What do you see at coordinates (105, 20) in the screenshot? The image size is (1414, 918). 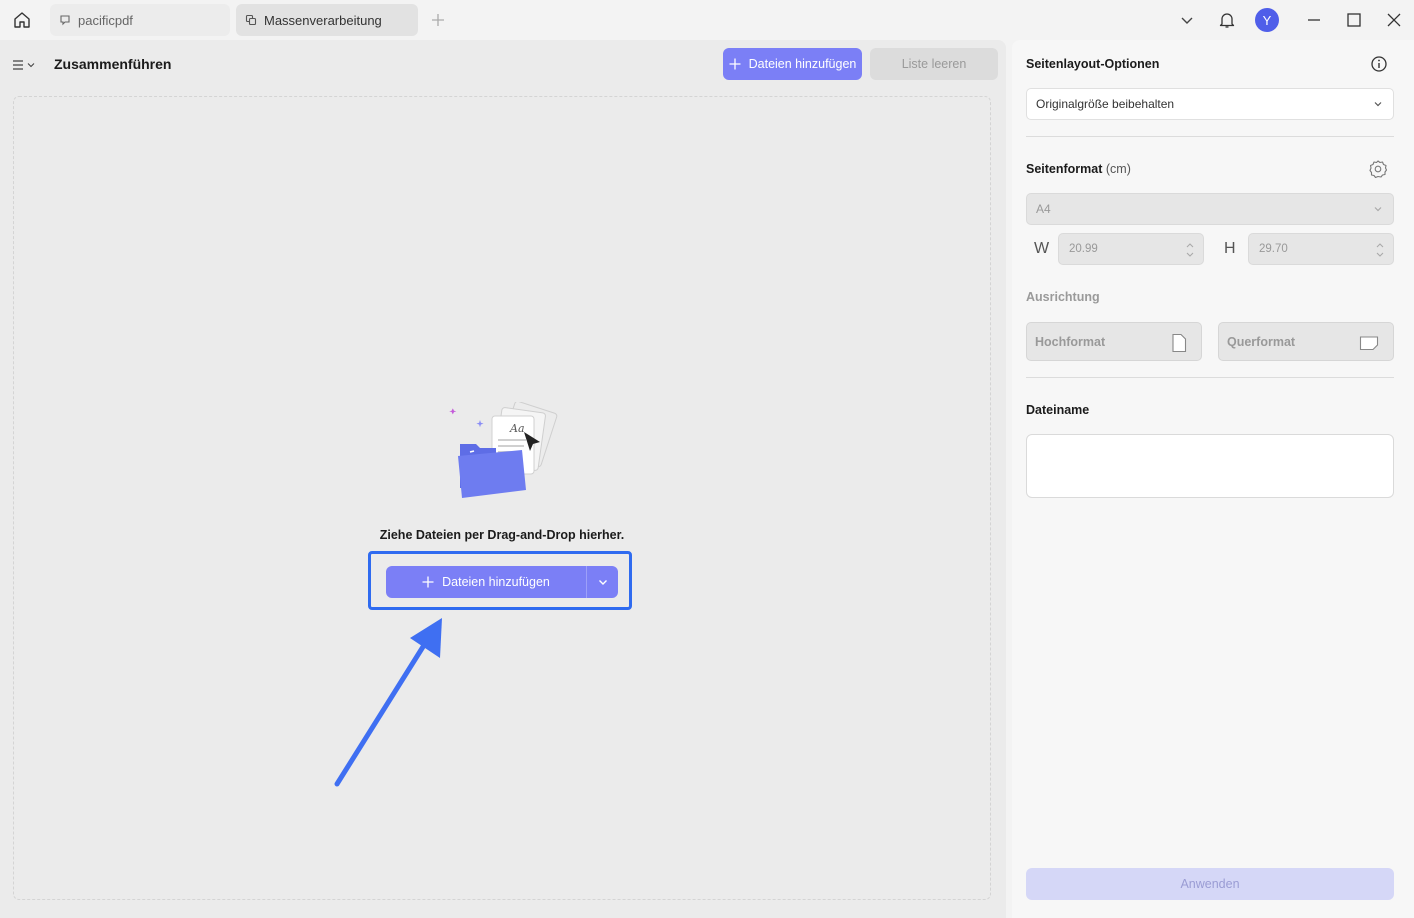 I see `tab-label: pacificpdf` at bounding box center [105, 20].